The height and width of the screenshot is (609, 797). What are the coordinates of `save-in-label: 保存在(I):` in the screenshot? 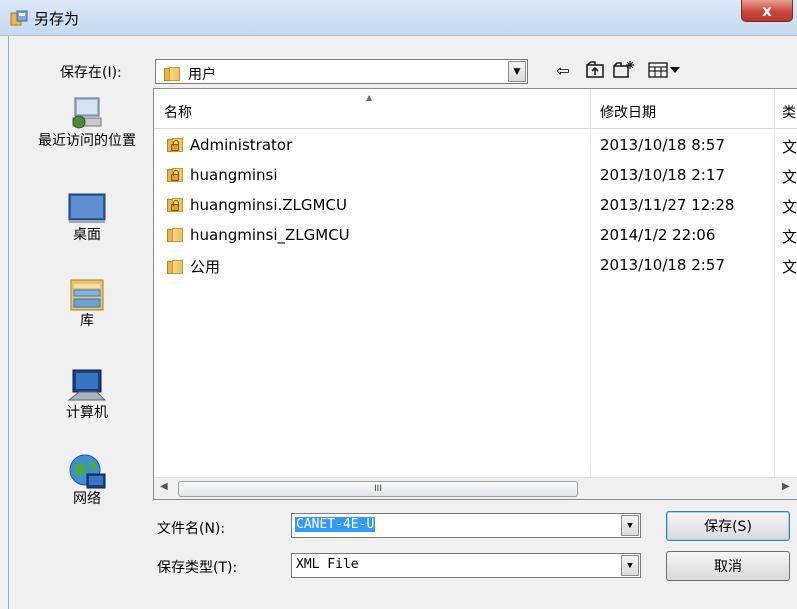 It's located at (91, 73).